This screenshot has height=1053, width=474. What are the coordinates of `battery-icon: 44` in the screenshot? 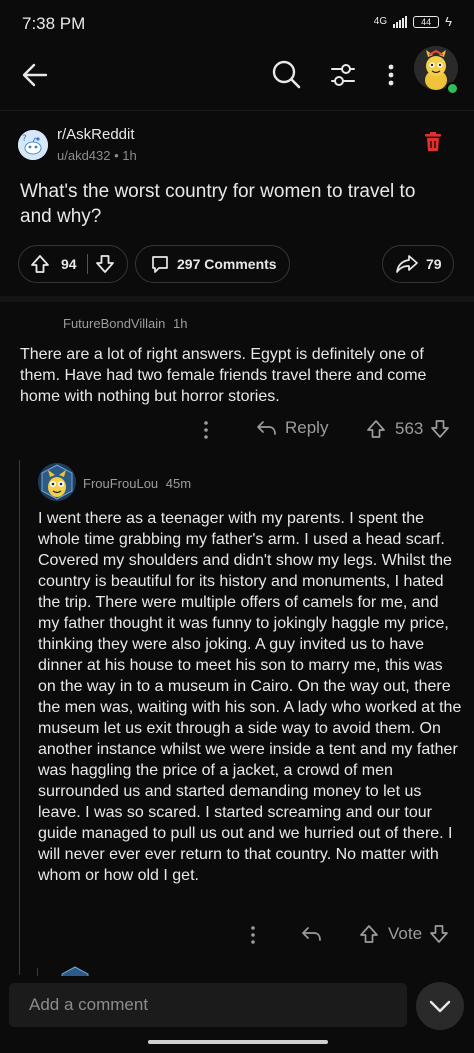 It's located at (426, 21).